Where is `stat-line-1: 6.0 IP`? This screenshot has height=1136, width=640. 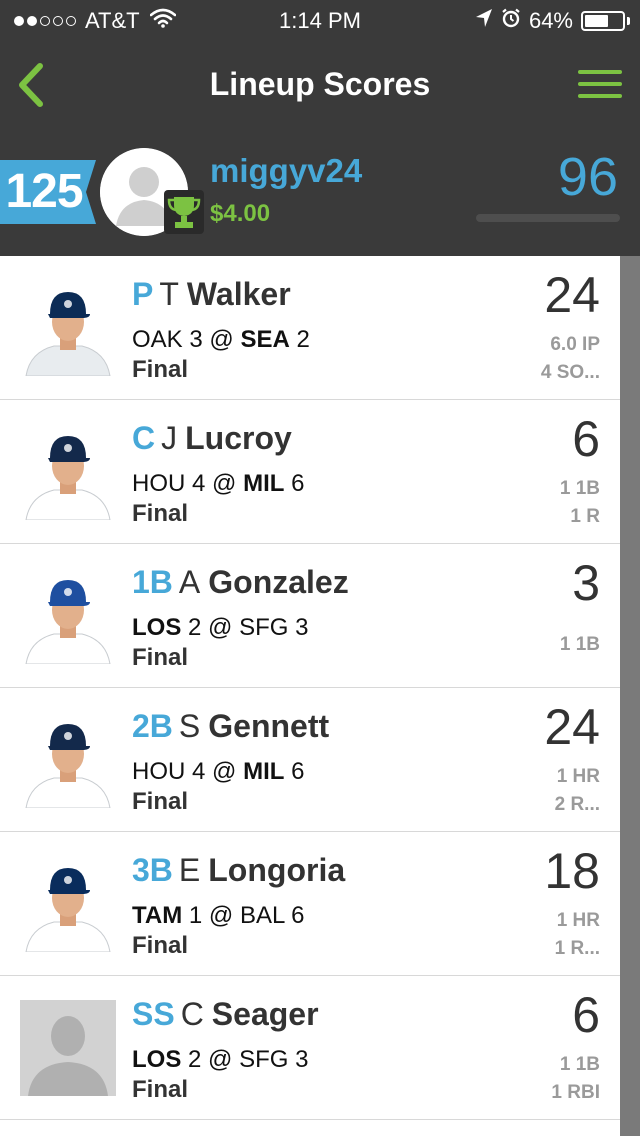
stat-line-1: 6.0 IP is located at coordinates (575, 344).